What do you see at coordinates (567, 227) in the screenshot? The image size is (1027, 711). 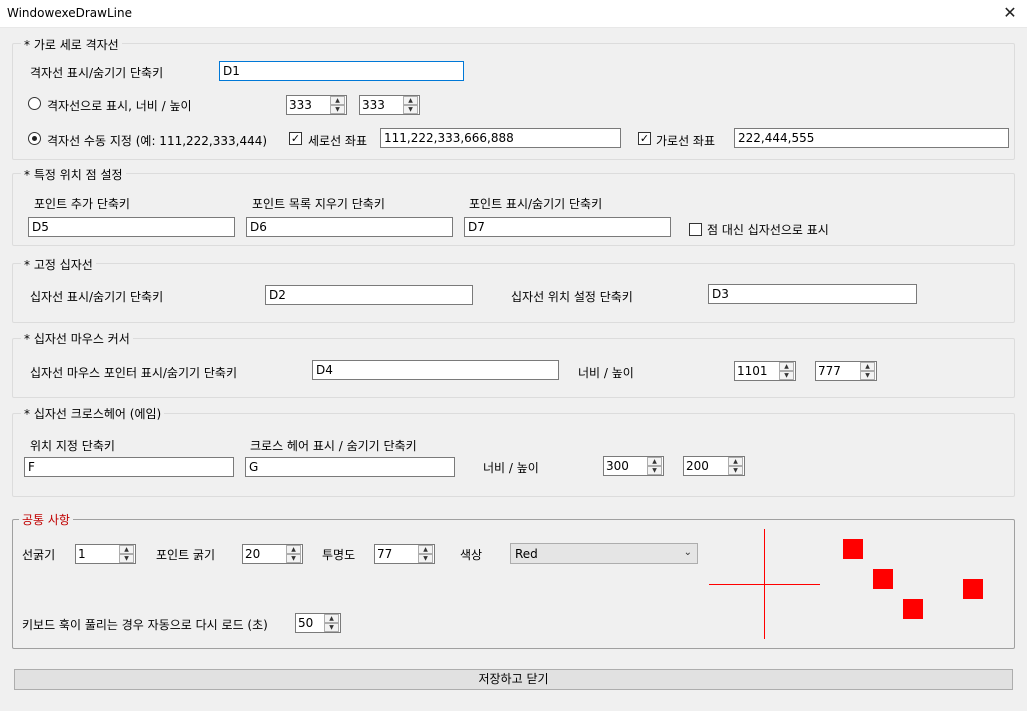 I see `points-toggle-hotkey-input` at bounding box center [567, 227].